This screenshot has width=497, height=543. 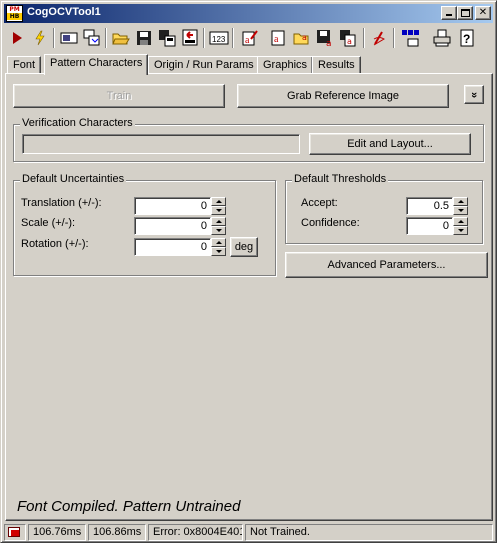 What do you see at coordinates (248, 13) in the screenshot?
I see `title-bar: PM HB CogOCVTool1 ✕` at bounding box center [248, 13].